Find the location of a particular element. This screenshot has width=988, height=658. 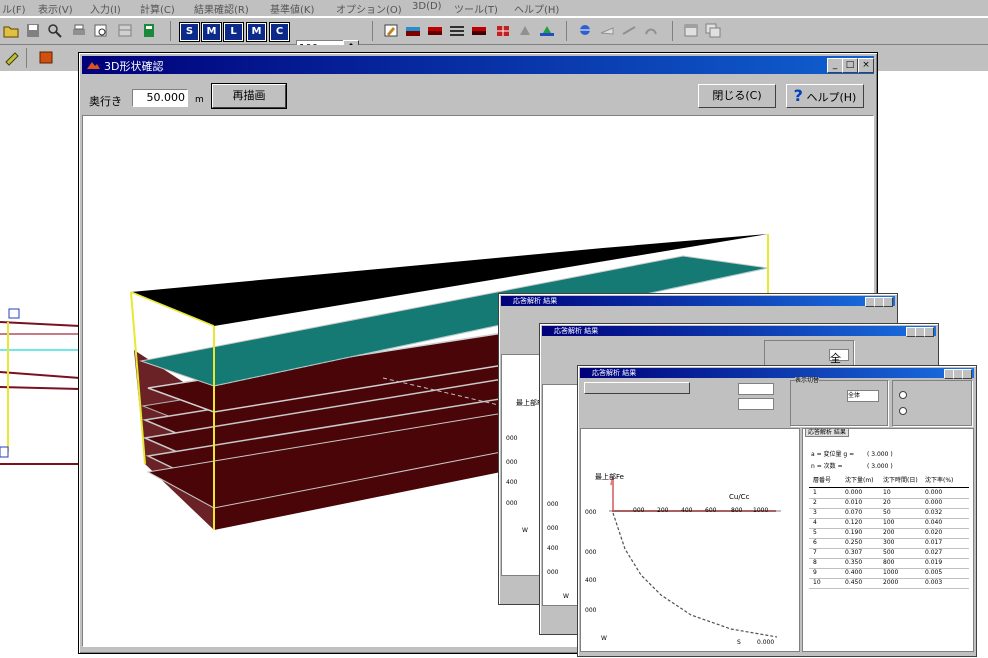

table-row: 8 0.350 800 0.019 is located at coordinates (889, 564).